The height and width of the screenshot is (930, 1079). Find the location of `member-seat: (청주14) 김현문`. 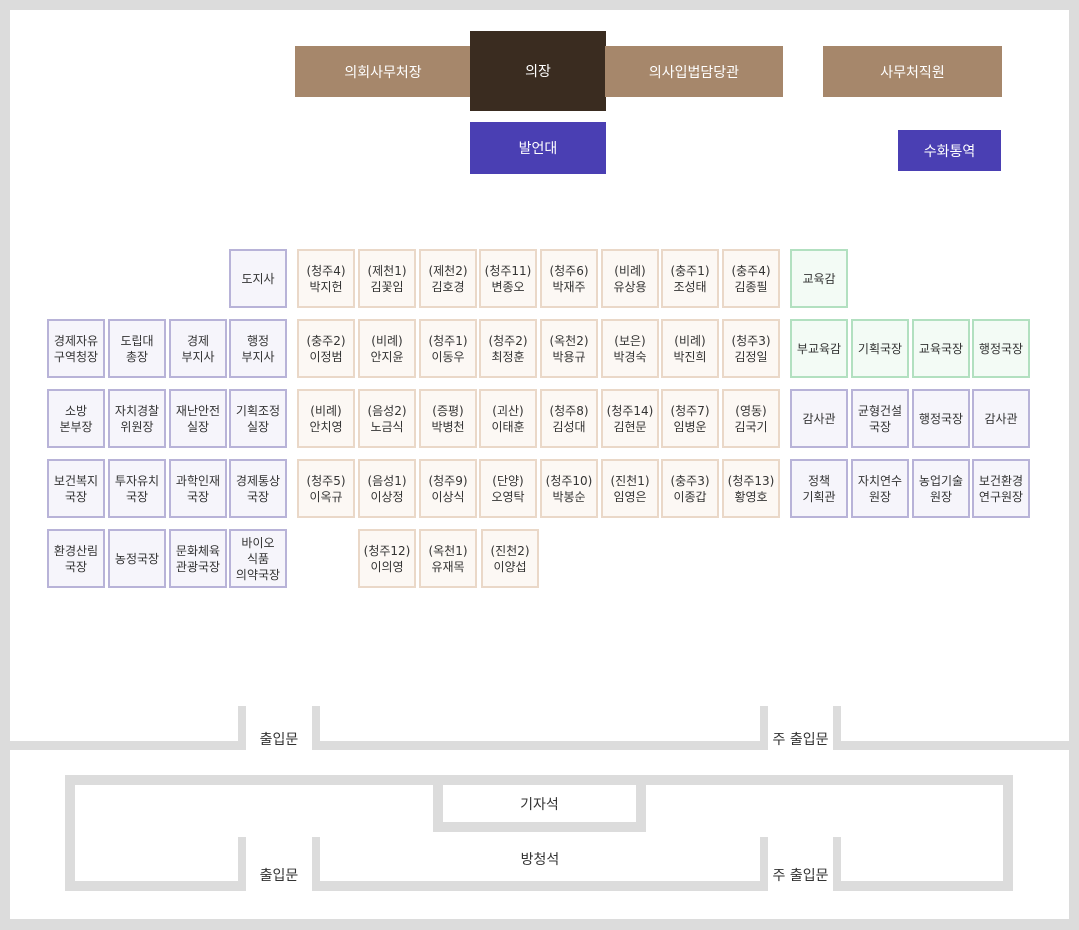

member-seat: (청주14) 김현문 is located at coordinates (630, 418).